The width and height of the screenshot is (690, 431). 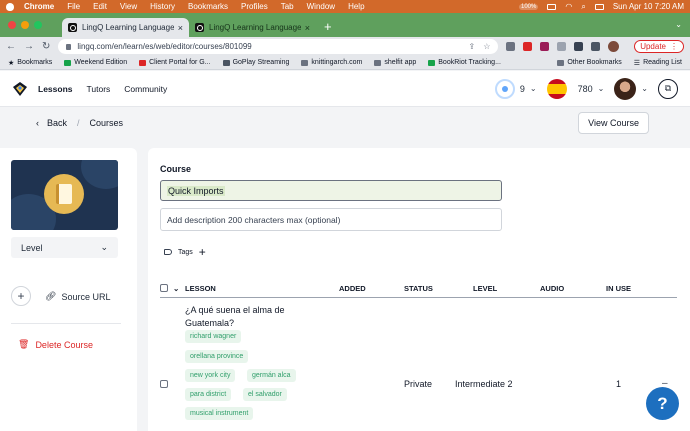 I want to click on delete-course-button: 🗑︎ Delete Course, so click(x=55, y=344).